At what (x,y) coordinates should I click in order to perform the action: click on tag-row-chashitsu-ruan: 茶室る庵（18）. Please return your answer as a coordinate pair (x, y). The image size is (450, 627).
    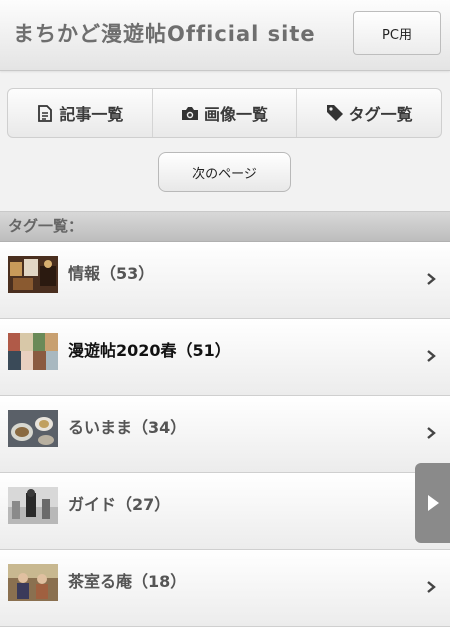
    Looking at the image, I should click on (225, 588).